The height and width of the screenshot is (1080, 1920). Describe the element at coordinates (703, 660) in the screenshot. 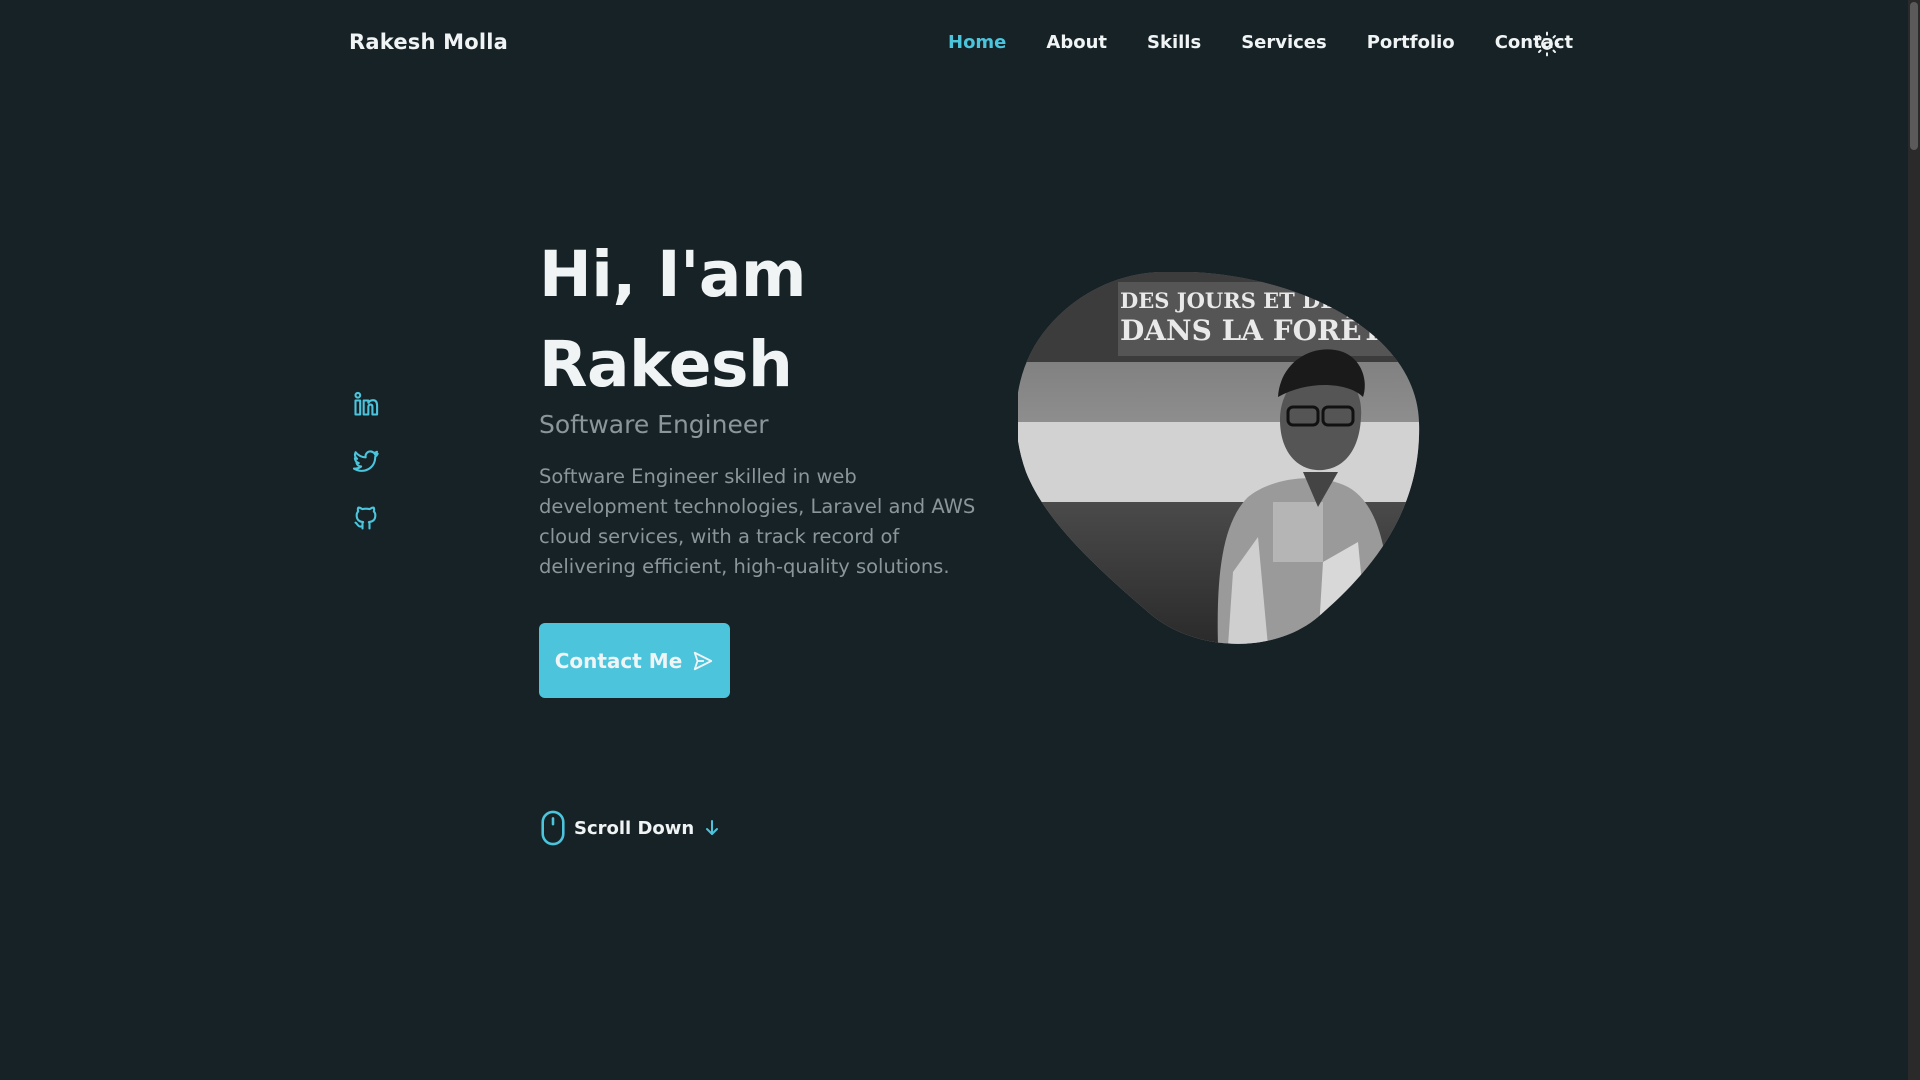

I see `send-icon` at that location.